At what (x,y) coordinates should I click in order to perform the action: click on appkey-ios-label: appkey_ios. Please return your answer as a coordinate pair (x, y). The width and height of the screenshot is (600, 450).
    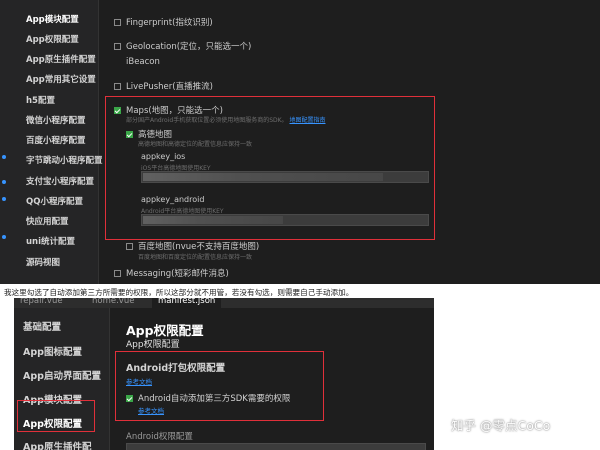
    Looking at the image, I should click on (163, 156).